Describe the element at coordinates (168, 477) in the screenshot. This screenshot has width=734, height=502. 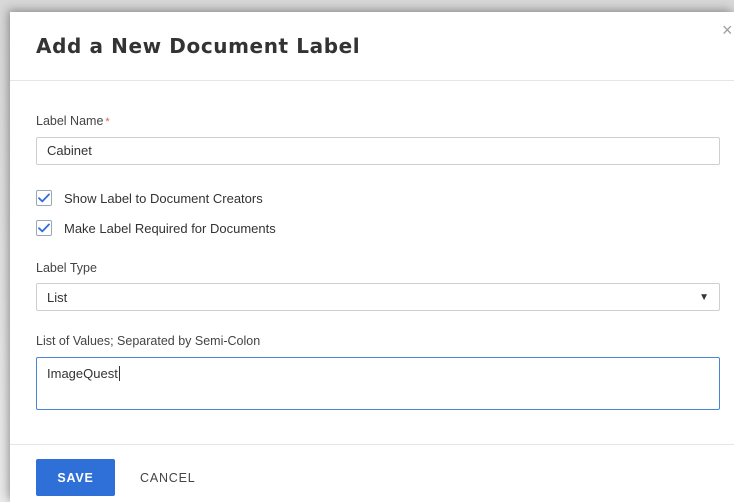
I see `cancel-button: CANCEL` at that location.